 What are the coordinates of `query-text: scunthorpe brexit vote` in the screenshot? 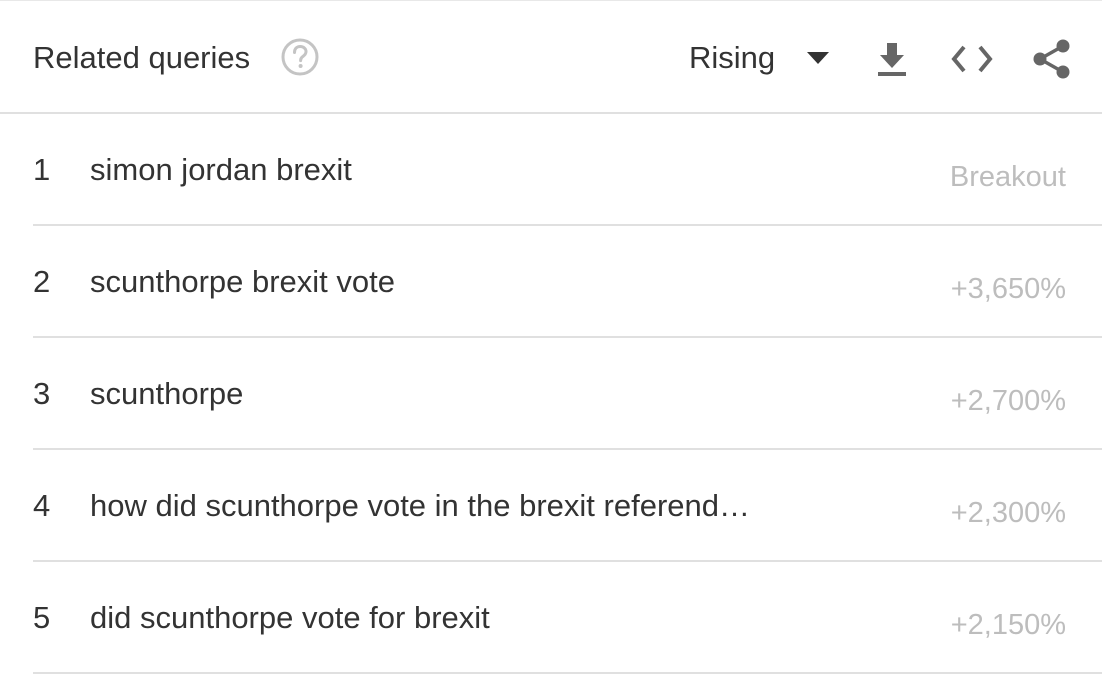 It's located at (242, 282).